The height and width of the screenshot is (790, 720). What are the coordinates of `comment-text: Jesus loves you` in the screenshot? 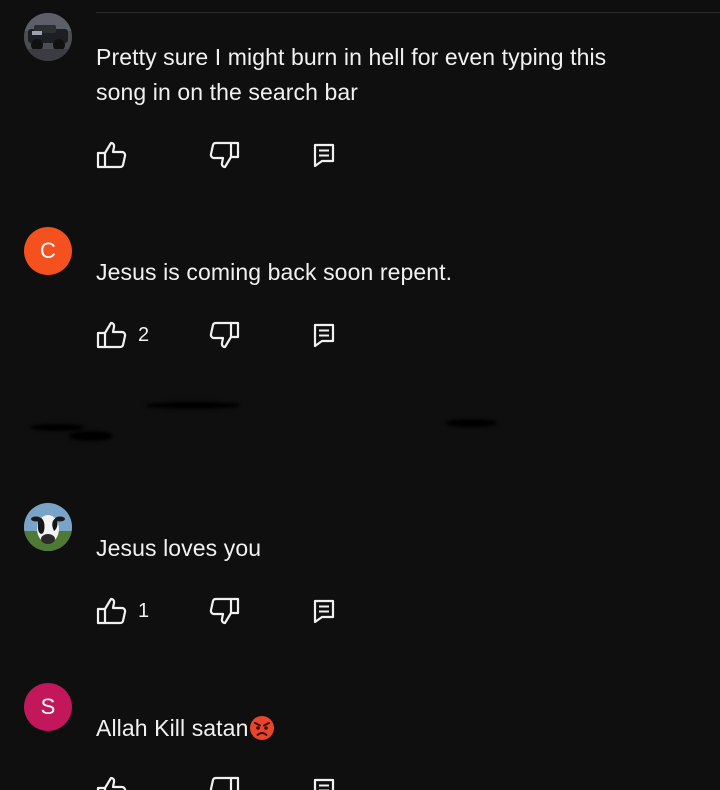 It's located at (179, 548).